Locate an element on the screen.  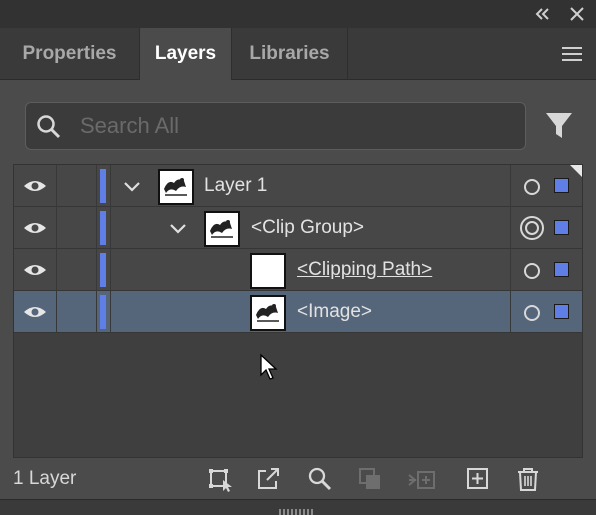
search-input is located at coordinates (290, 126).